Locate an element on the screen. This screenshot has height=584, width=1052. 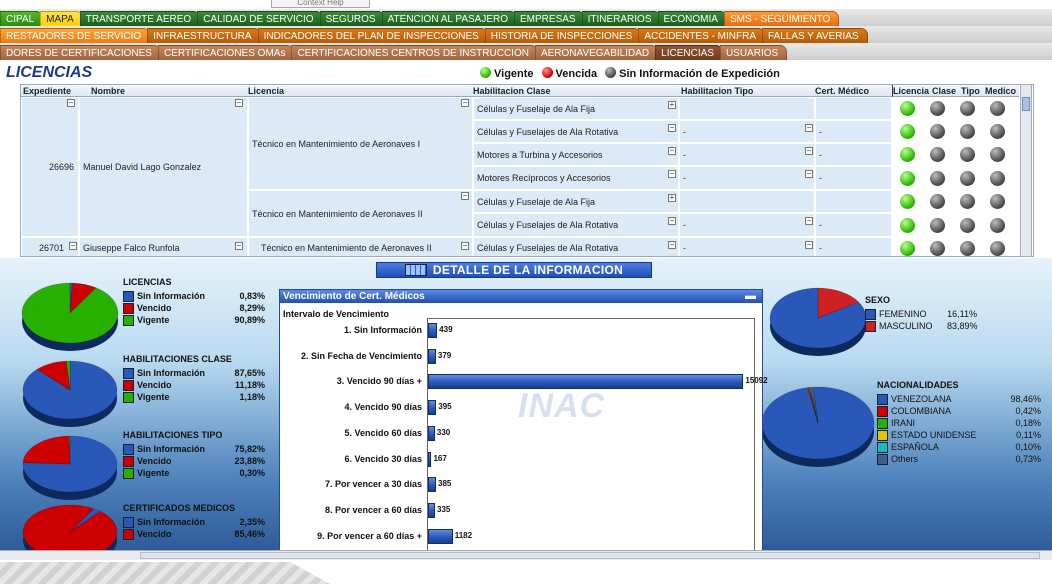
col-hab-tipo: Habilitacion Tipo is located at coordinates (747, 91).